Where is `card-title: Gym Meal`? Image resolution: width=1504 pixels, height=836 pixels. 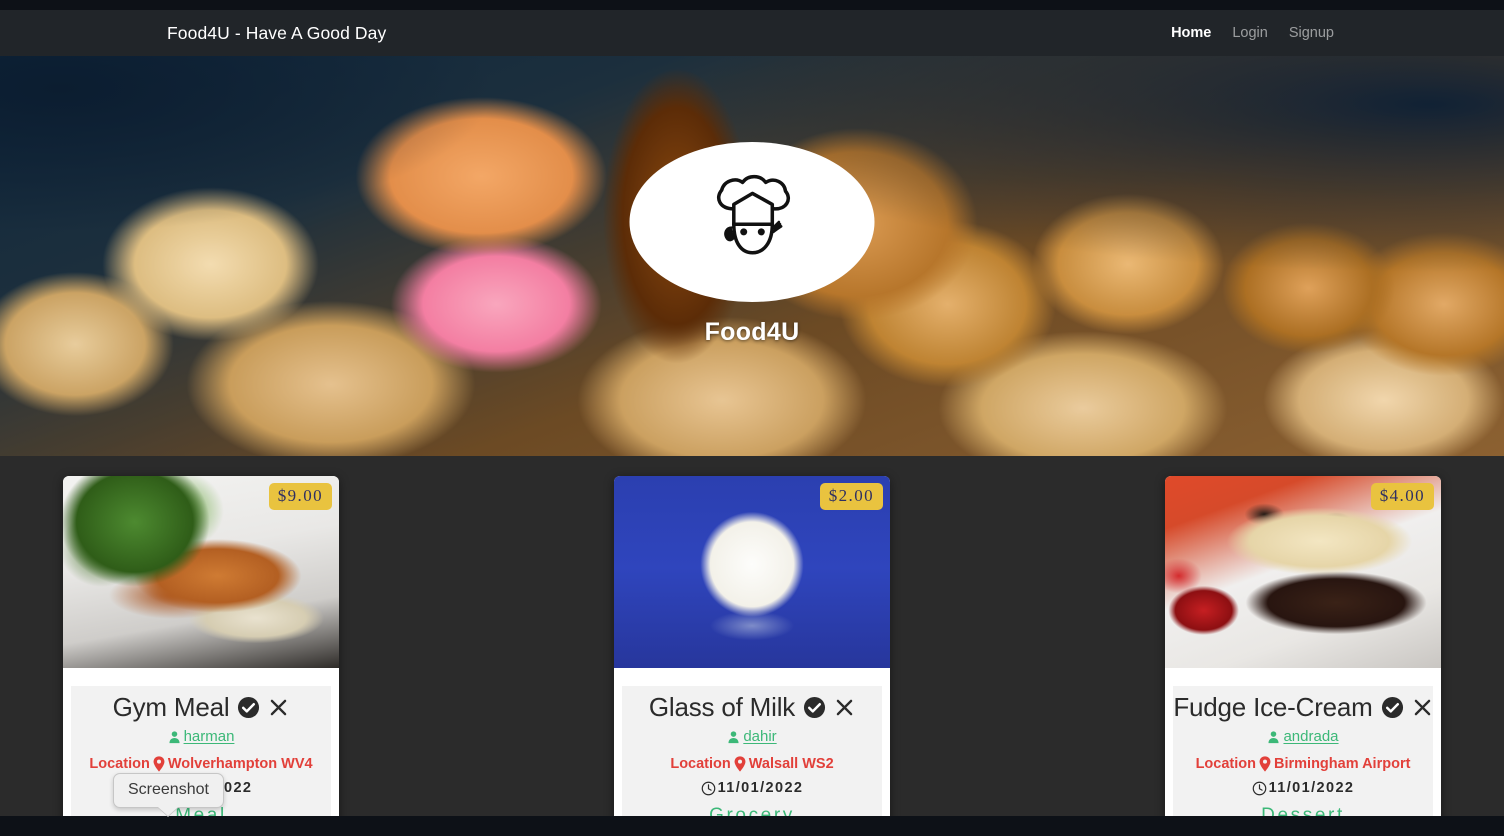
card-title: Gym Meal is located at coordinates (171, 707).